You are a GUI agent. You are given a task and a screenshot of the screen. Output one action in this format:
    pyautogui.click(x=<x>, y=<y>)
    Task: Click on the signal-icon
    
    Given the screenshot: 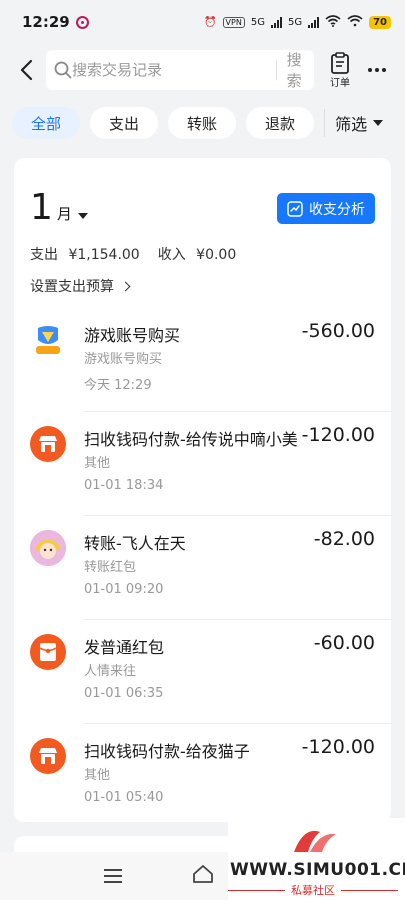 What is the action you would take?
    pyautogui.click(x=276, y=22)
    